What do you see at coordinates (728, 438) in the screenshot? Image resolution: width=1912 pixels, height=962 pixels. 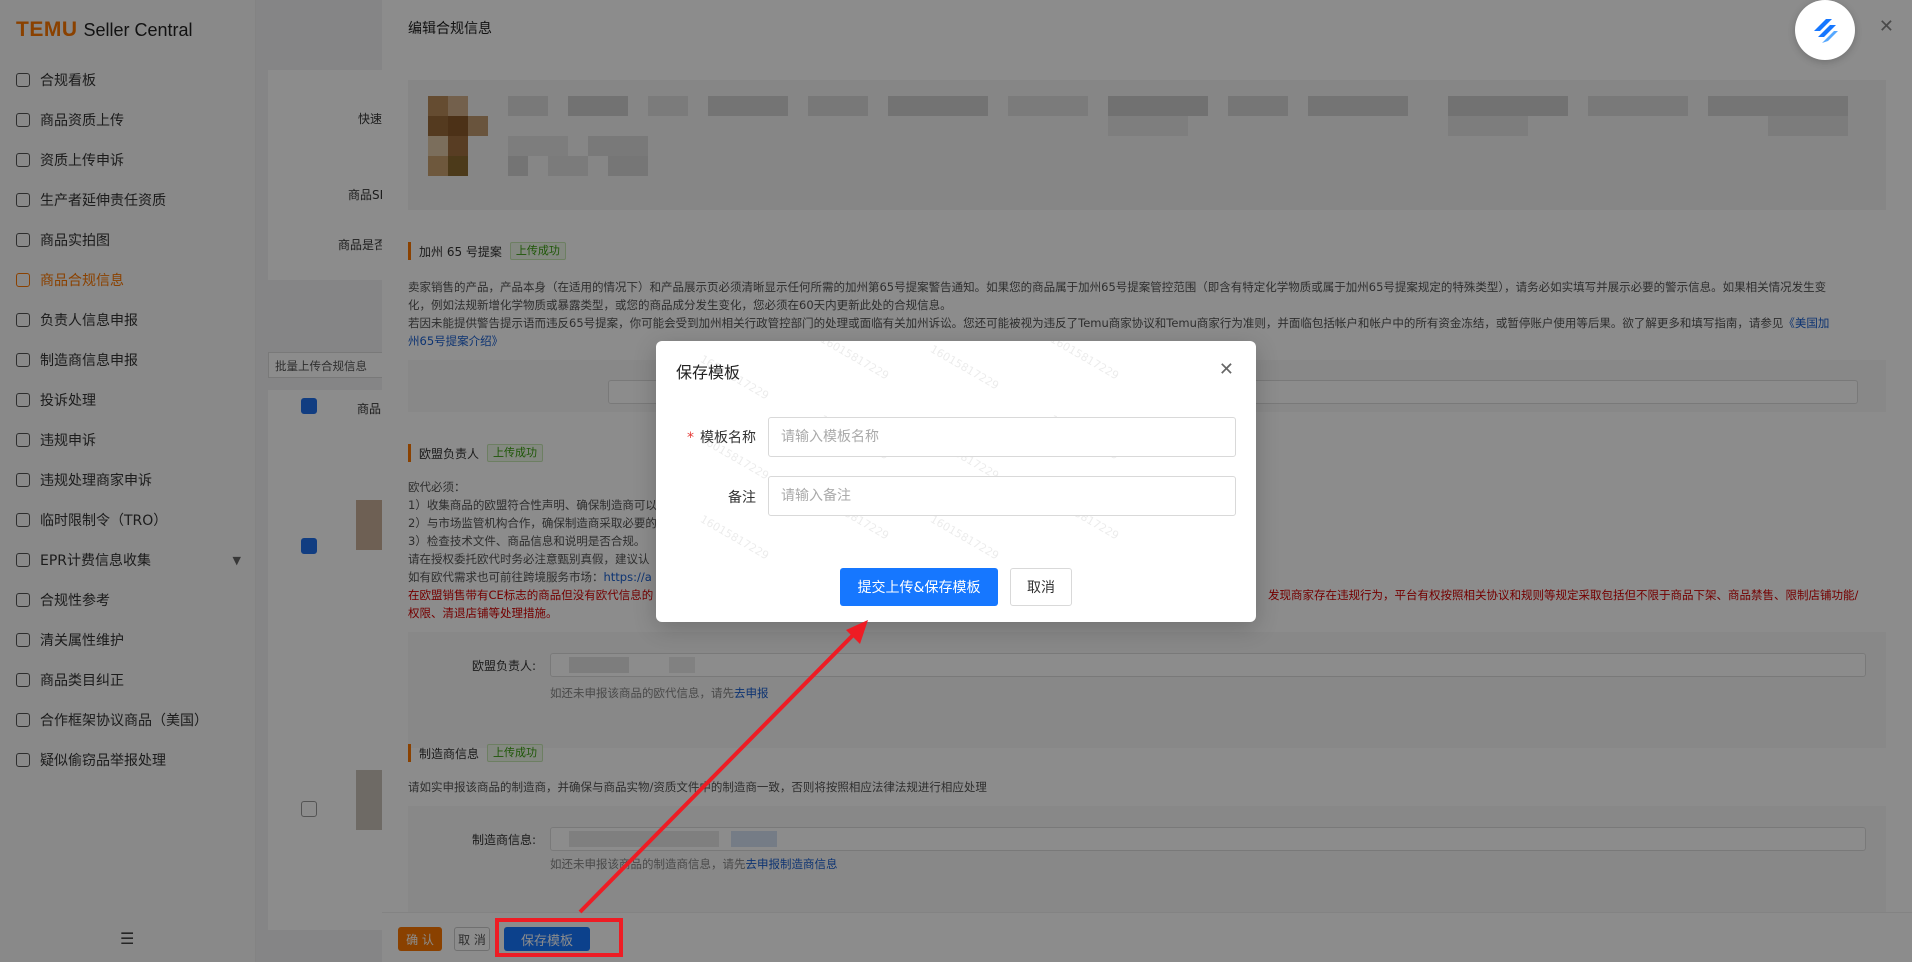 I see `template-name-label-text: 模板名称` at bounding box center [728, 438].